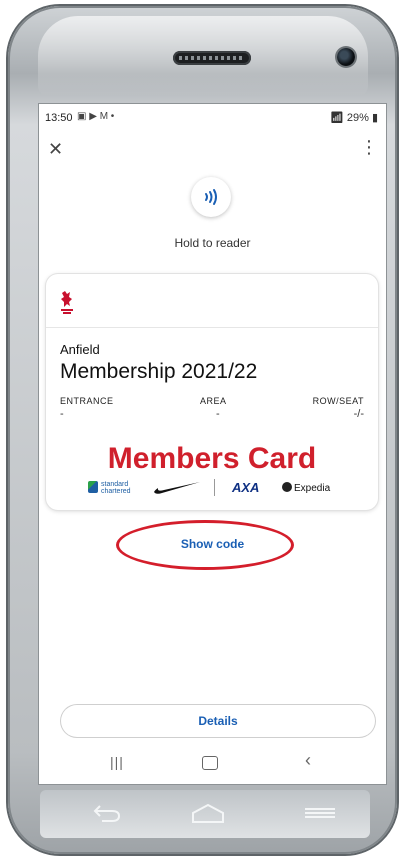  I want to click on contactless-button, so click(211, 197).